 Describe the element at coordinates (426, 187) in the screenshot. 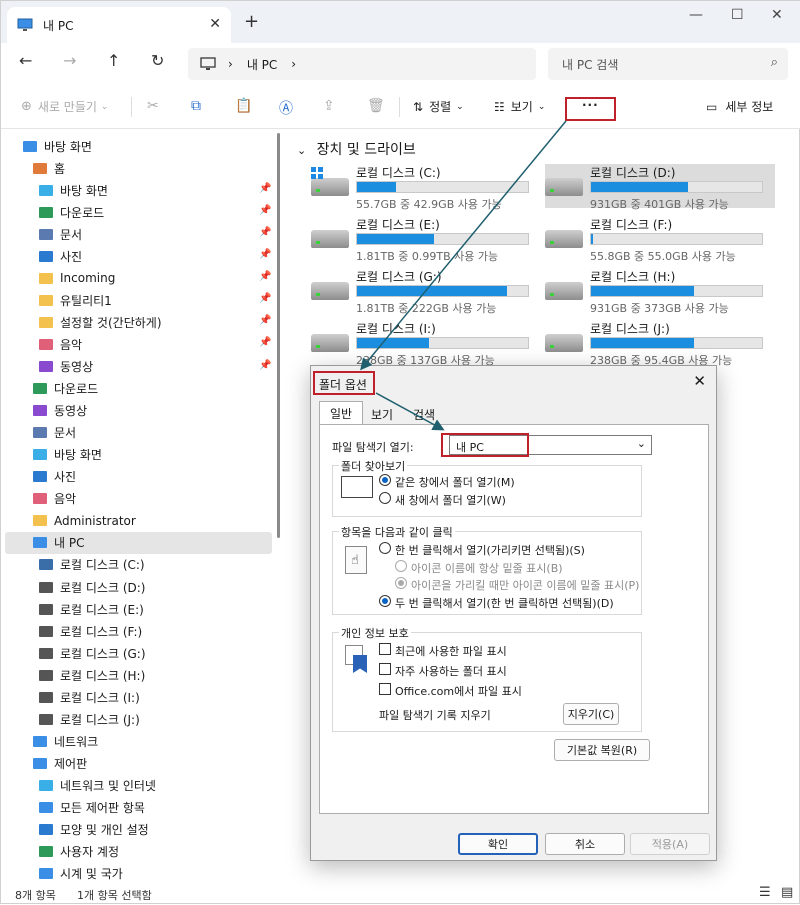

I see `drive-tile: 로컬 디스크 (C:) 55.7GB 중 42.9GB 사용 가능` at that location.